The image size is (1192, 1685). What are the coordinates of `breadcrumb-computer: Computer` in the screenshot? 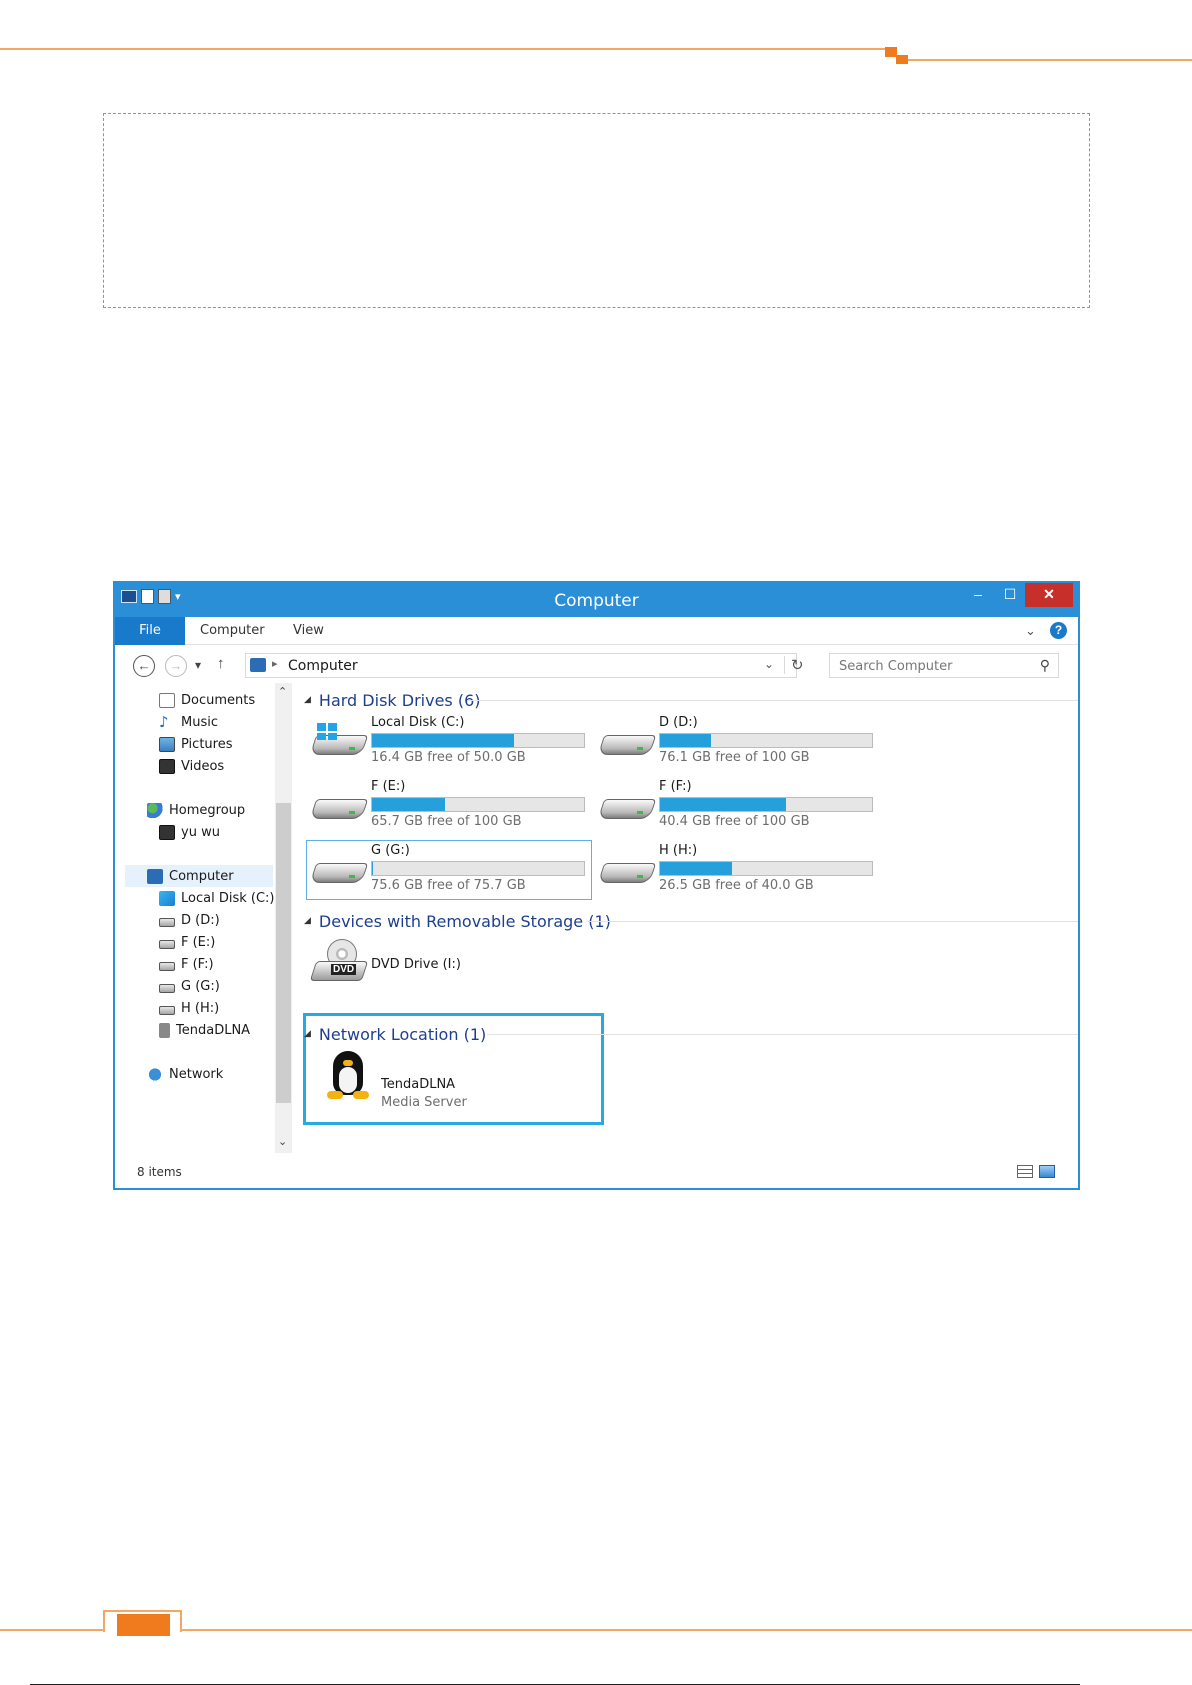 It's located at (323, 666).